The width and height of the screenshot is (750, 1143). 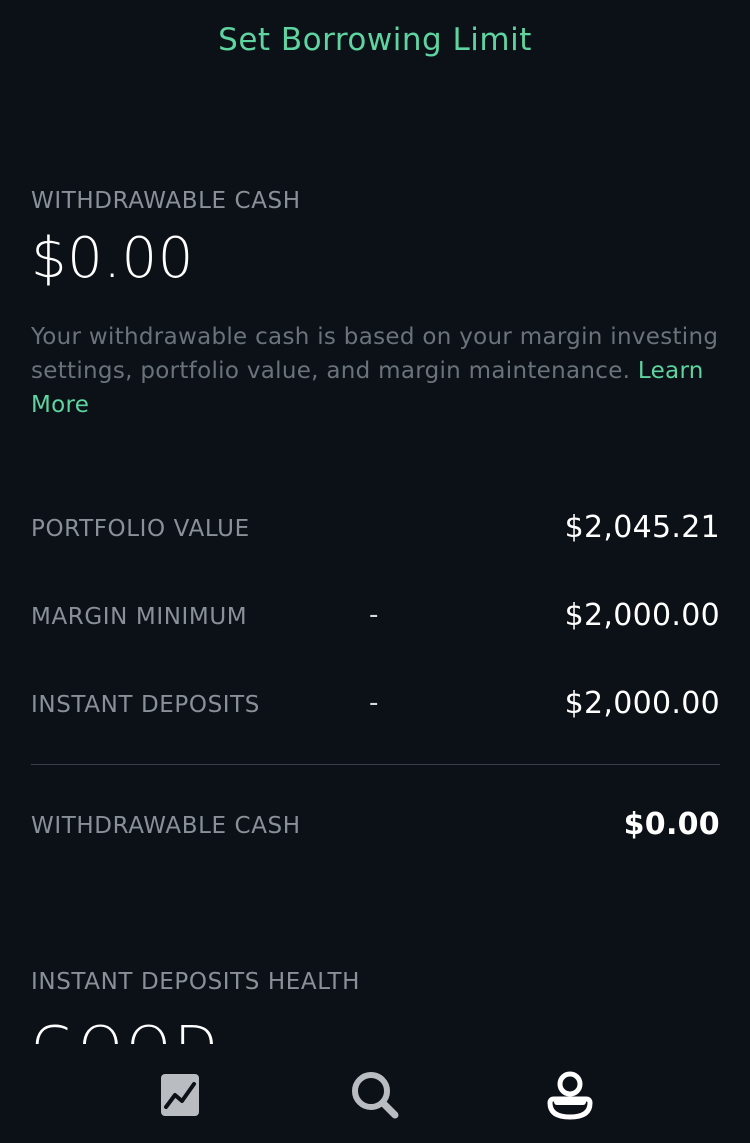 What do you see at coordinates (139, 617) in the screenshot?
I see `row-label: MARGIN MINIMUM` at bounding box center [139, 617].